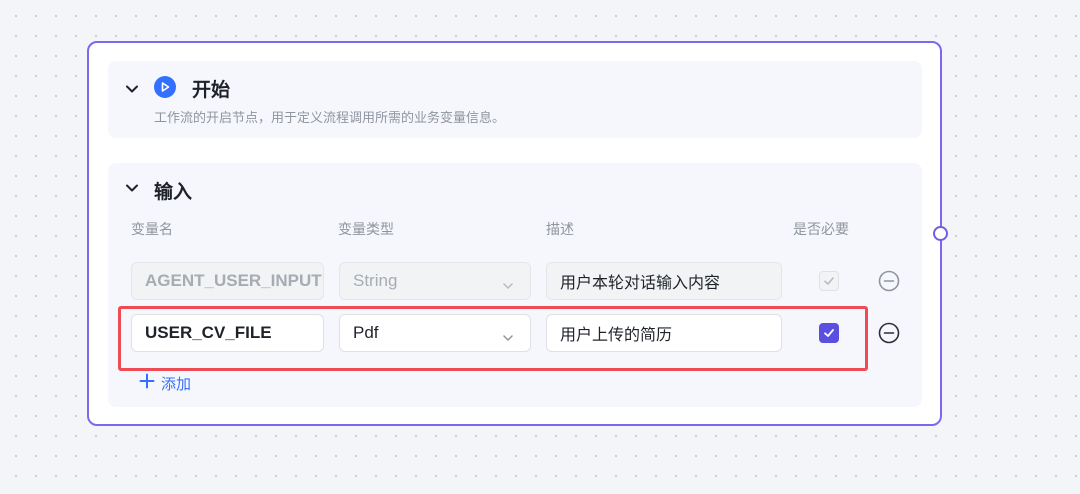 The image size is (1080, 494). What do you see at coordinates (330, 118) in the screenshot?
I see `start-description: 工作流的开启节点，用于定义流程调用所需的业务变量信息。` at bounding box center [330, 118].